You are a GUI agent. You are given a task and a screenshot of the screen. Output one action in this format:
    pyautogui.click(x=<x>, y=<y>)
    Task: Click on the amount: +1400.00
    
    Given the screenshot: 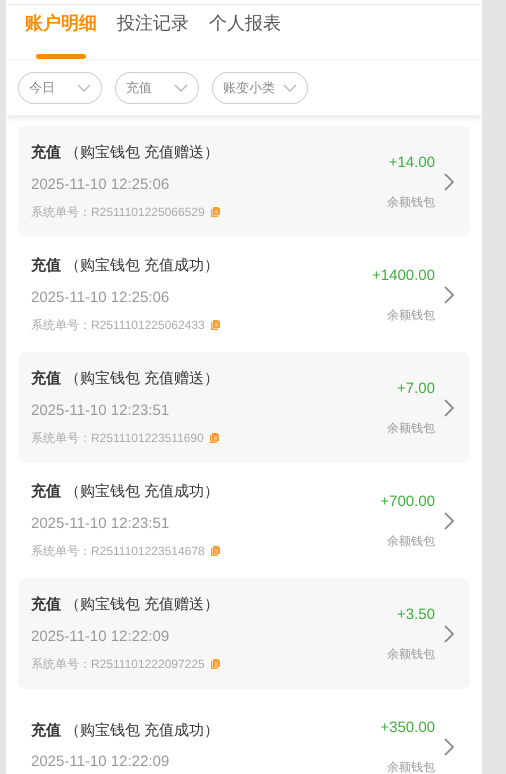 What is the action you would take?
    pyautogui.click(x=403, y=276)
    